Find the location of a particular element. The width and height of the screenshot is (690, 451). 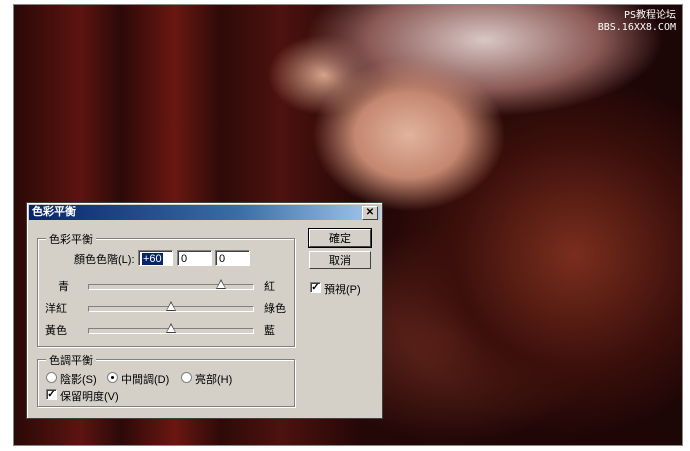

radio-highlights is located at coordinates (186, 377).